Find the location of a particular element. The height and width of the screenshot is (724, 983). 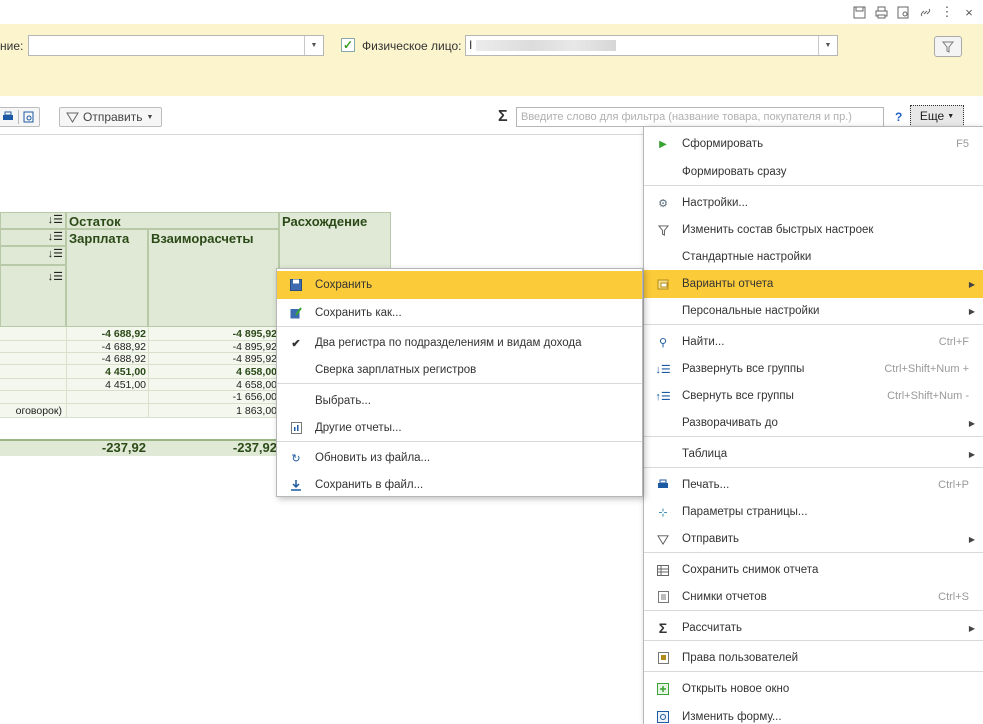

person-field: I ▼ is located at coordinates (651, 45).